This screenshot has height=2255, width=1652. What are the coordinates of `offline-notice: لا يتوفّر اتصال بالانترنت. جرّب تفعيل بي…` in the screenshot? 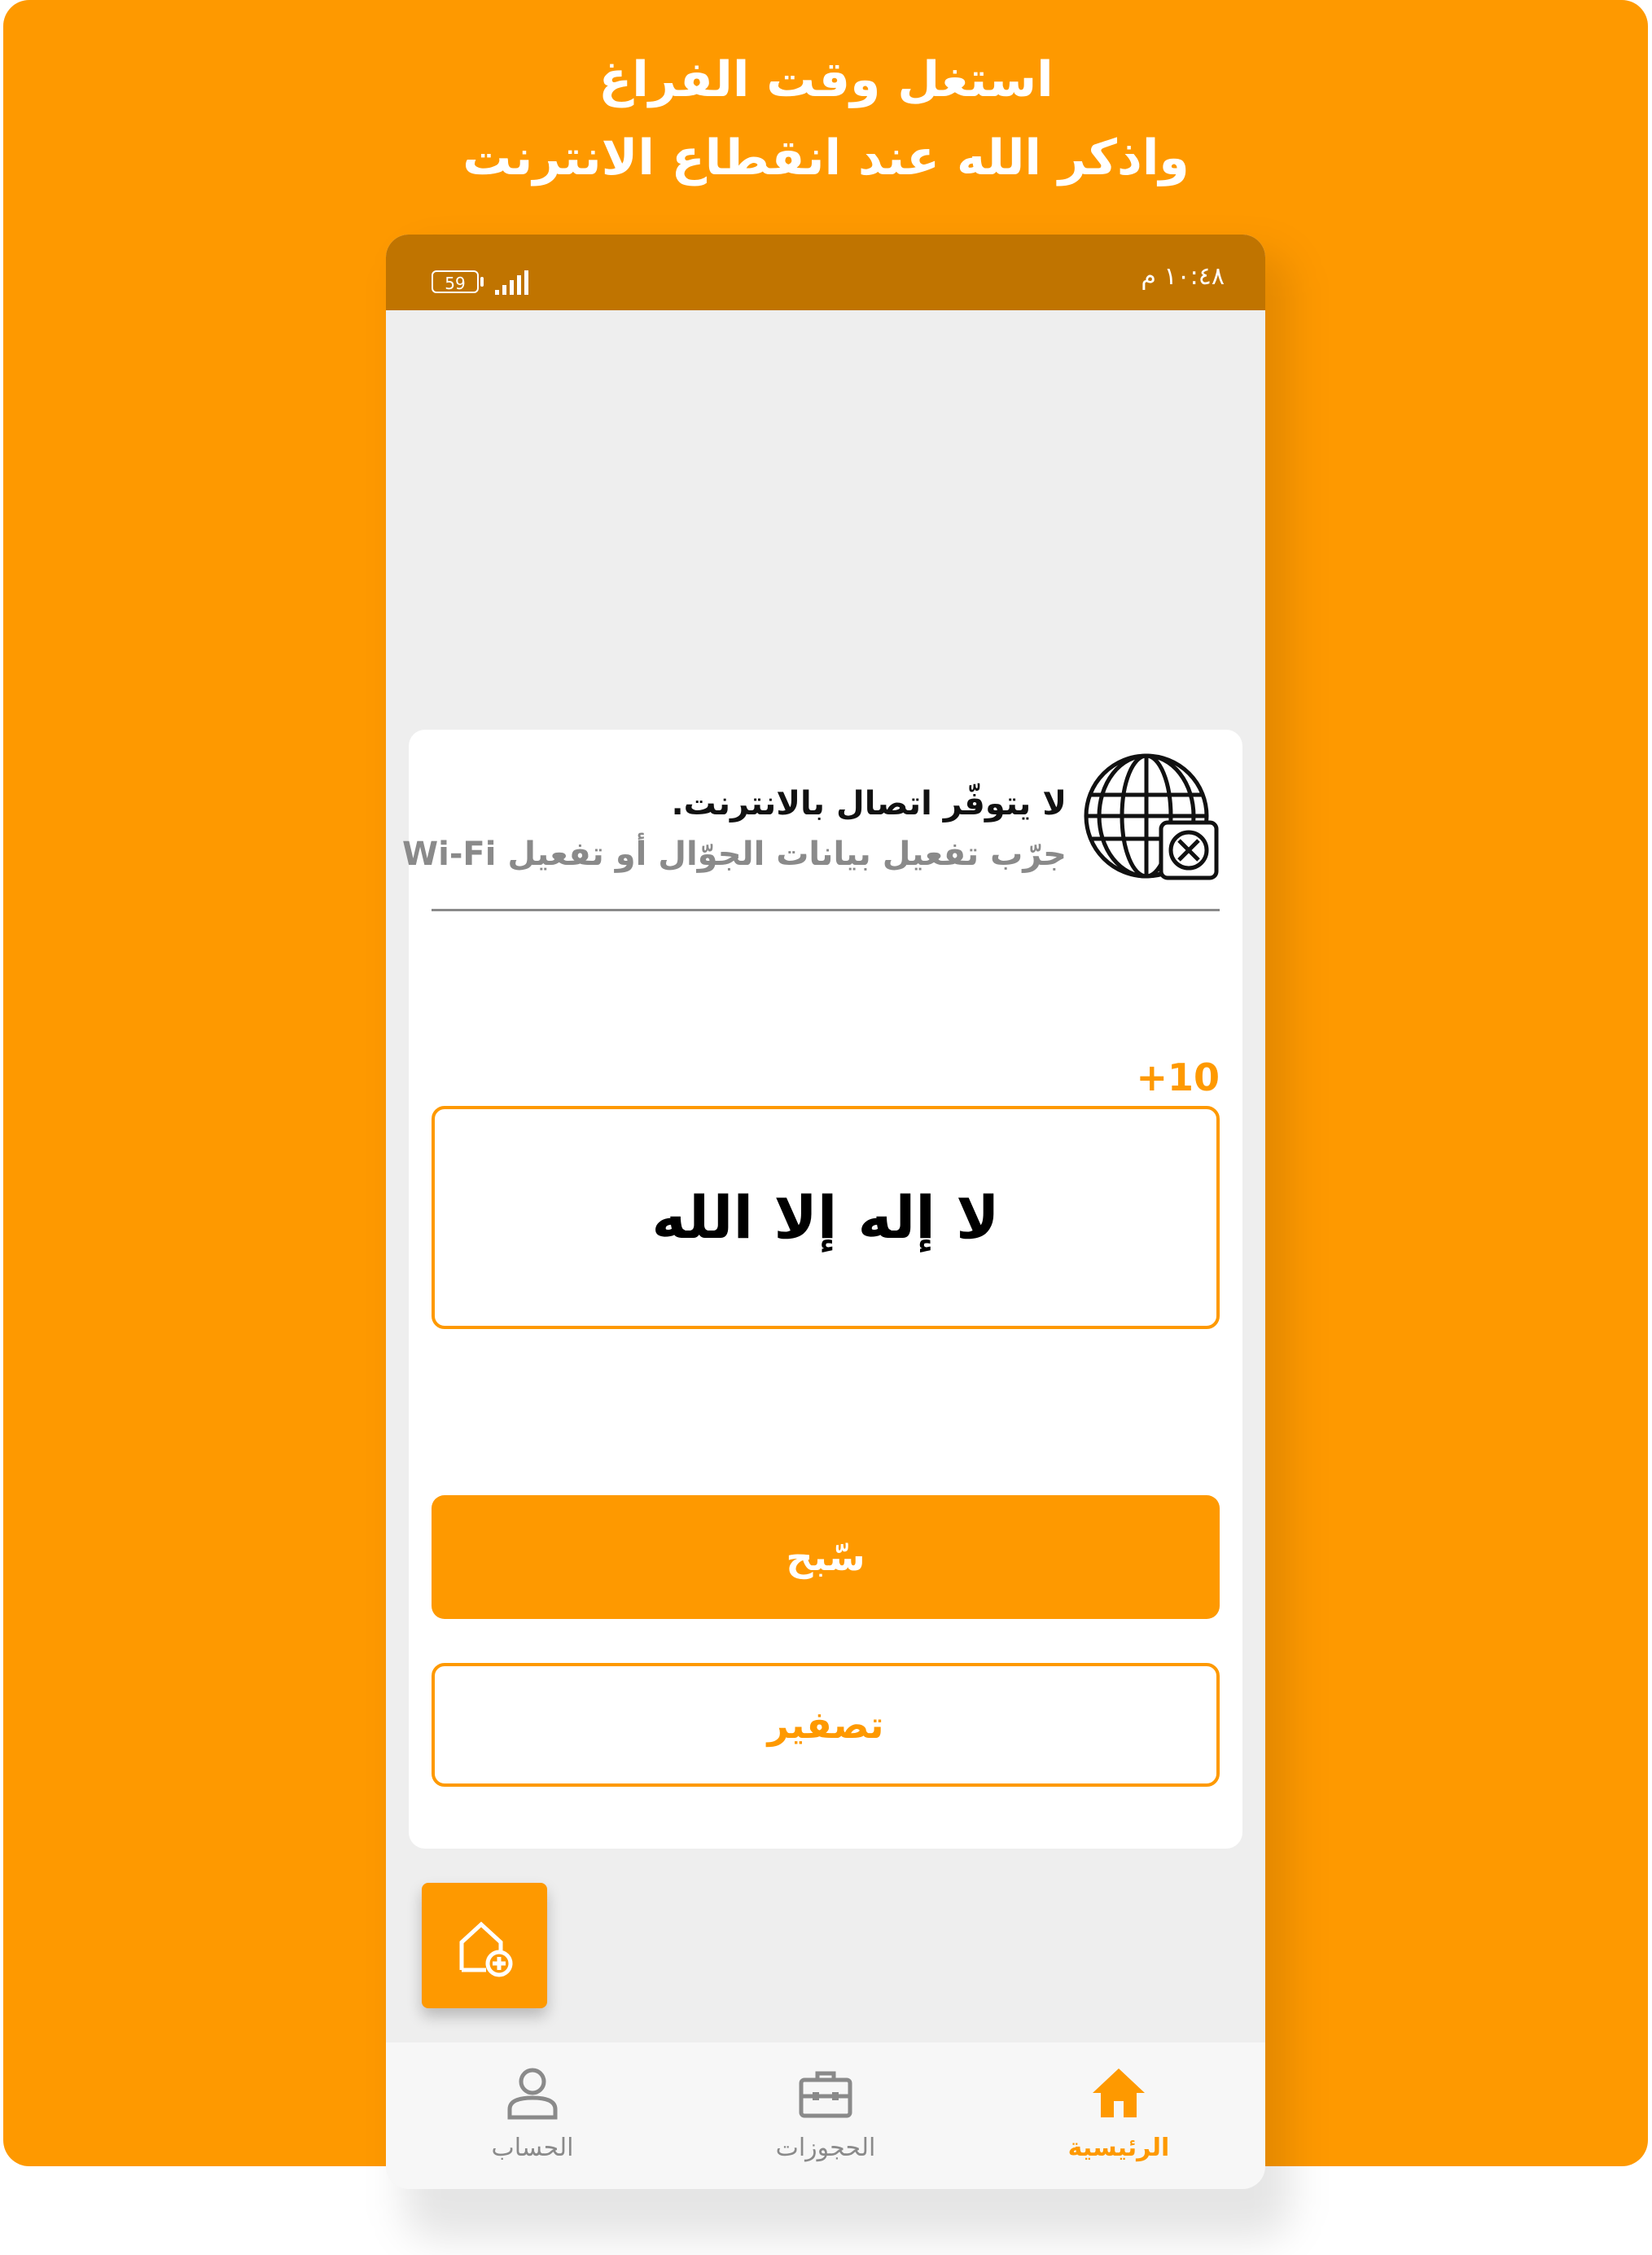 It's located at (811, 829).